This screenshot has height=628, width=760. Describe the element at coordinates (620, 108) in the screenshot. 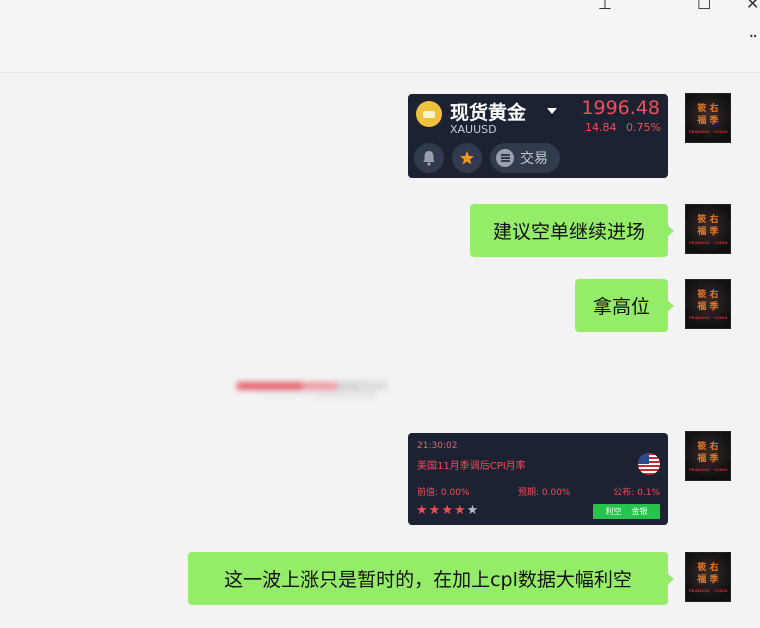

I see `quote-price: 1996.48` at that location.